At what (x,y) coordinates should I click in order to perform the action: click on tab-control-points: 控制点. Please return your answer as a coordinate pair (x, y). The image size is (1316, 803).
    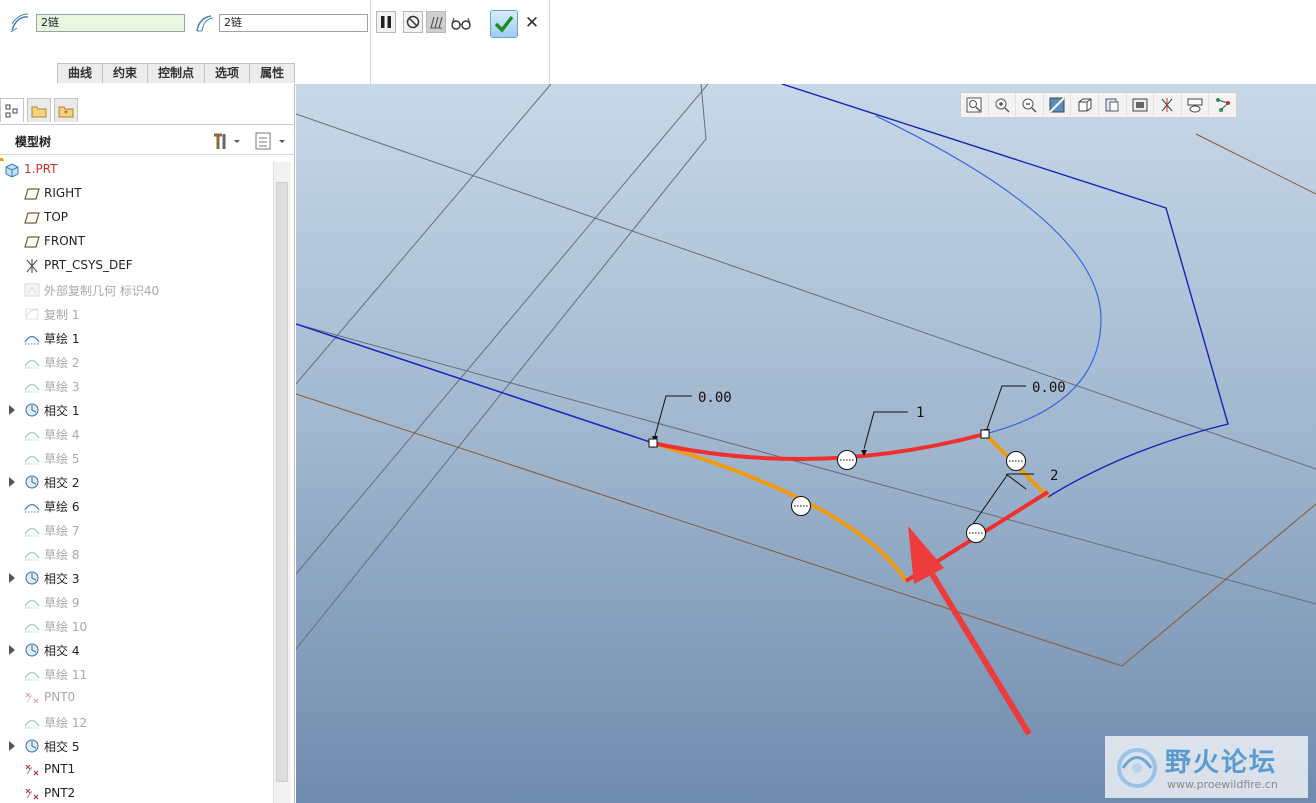
    Looking at the image, I should click on (176, 73).